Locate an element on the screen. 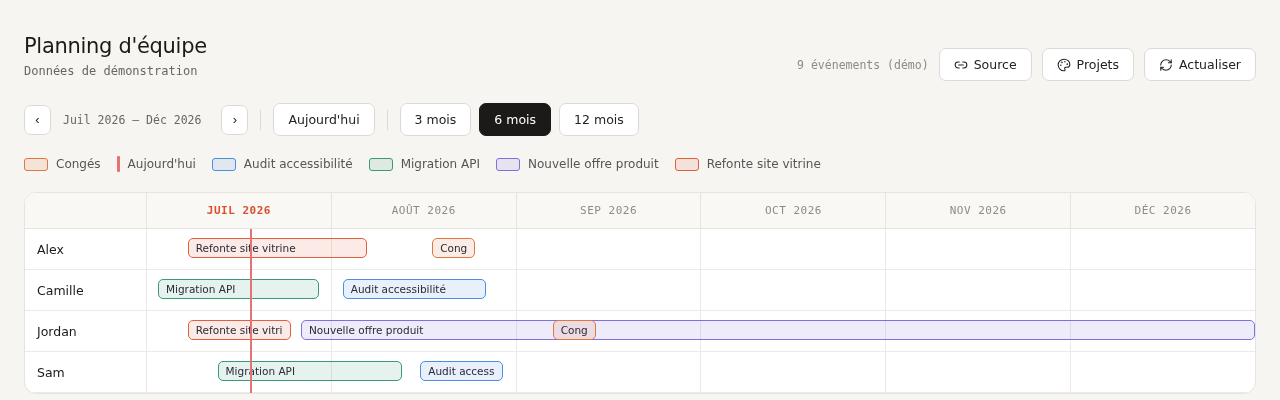 This screenshot has height=400, width=1280. person-name: Jordan is located at coordinates (56, 331).